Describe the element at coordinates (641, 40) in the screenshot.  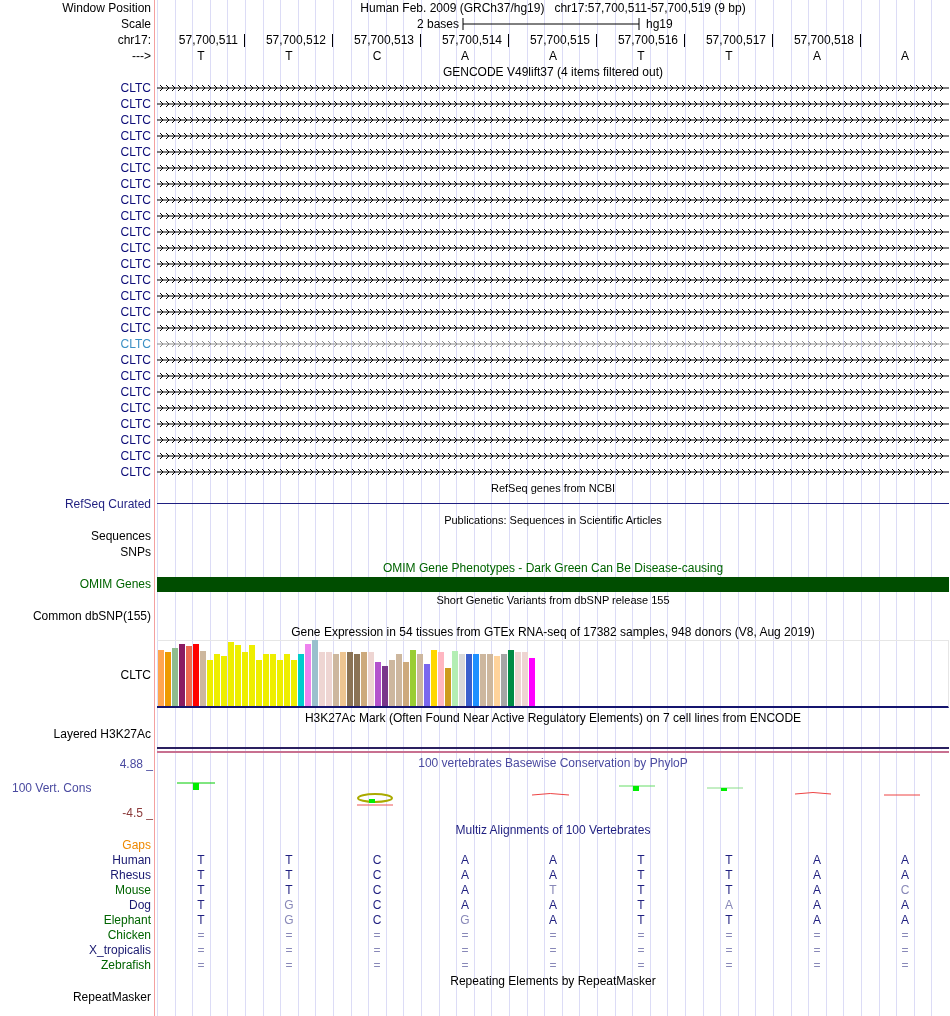
I see `ruler-tick: 57,700,516` at that location.